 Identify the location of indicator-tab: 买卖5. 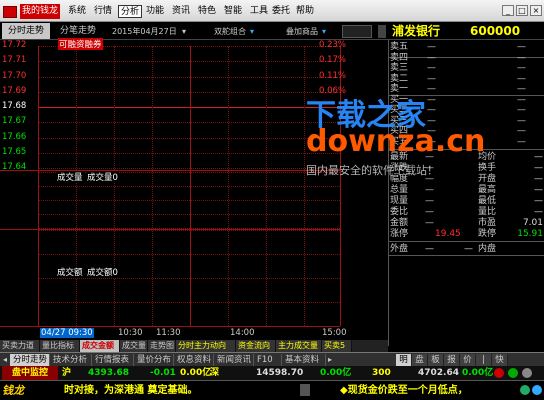
(337, 346).